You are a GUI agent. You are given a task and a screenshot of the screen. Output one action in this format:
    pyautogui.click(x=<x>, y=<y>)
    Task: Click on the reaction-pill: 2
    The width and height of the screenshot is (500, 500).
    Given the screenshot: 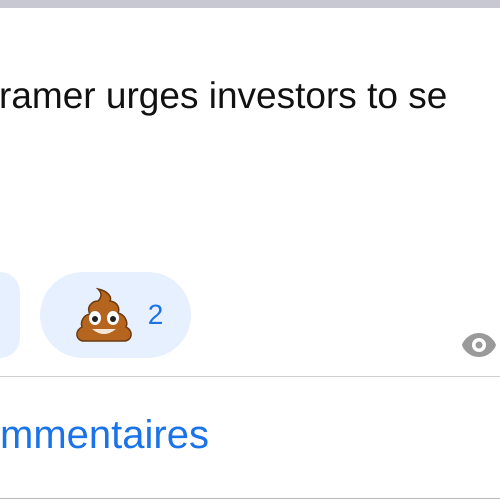 What is the action you would take?
    pyautogui.click(x=115, y=315)
    